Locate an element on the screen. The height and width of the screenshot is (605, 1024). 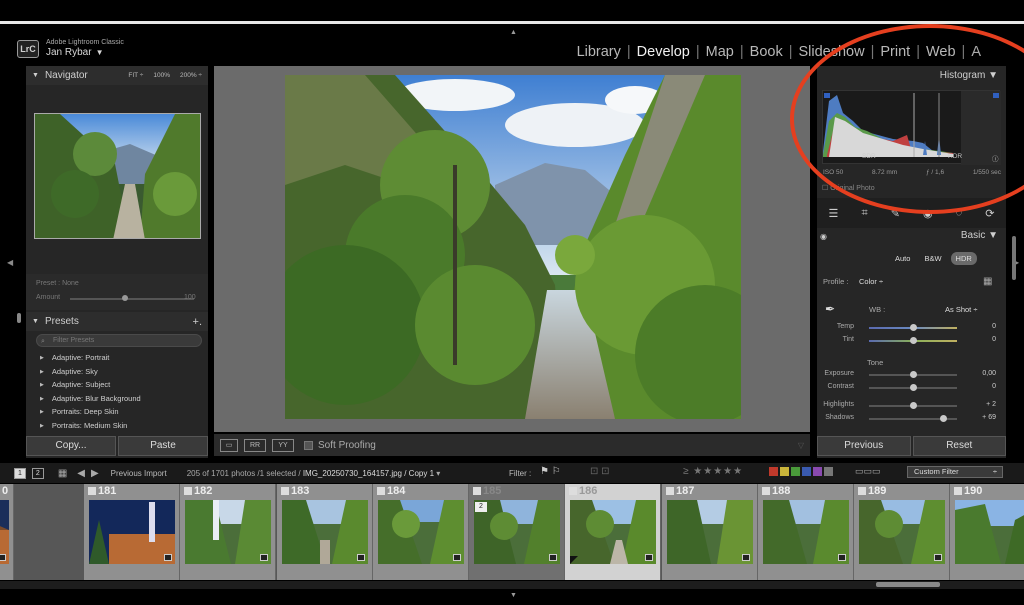
edit-filter-icon: ⊡ ⊡ is located at coordinates (600, 471).